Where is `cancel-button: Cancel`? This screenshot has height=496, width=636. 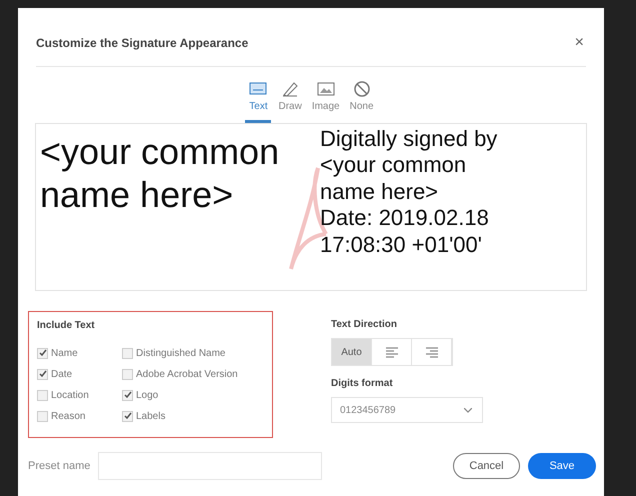
cancel-button: Cancel is located at coordinates (486, 466).